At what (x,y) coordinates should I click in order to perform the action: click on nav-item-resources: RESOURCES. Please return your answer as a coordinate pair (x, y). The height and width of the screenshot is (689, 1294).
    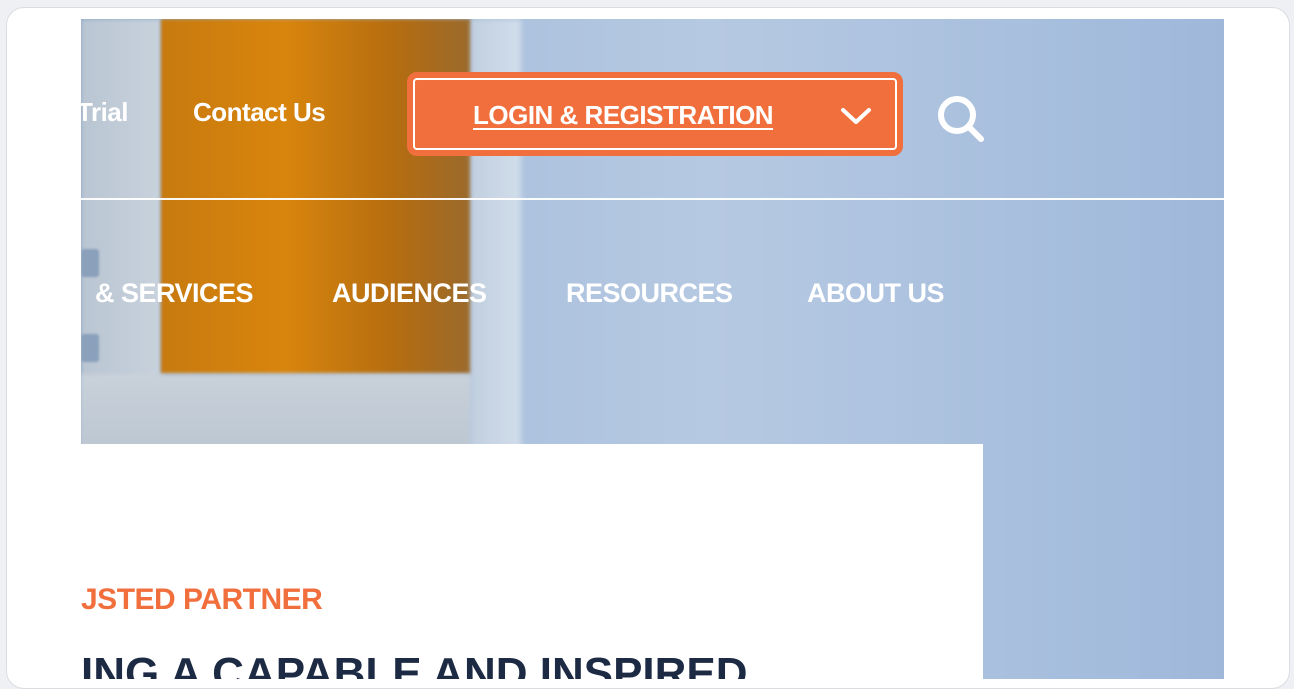
    Looking at the image, I should click on (649, 293).